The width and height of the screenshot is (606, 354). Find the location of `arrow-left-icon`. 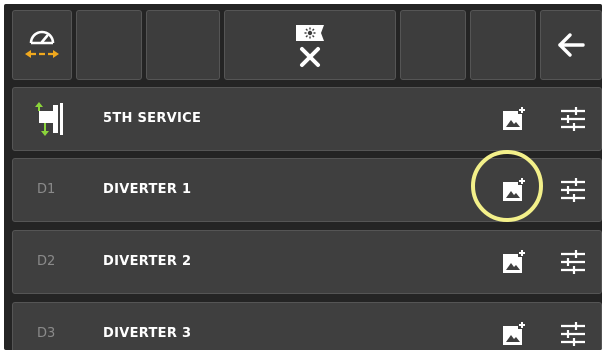

arrow-left-icon is located at coordinates (571, 45).